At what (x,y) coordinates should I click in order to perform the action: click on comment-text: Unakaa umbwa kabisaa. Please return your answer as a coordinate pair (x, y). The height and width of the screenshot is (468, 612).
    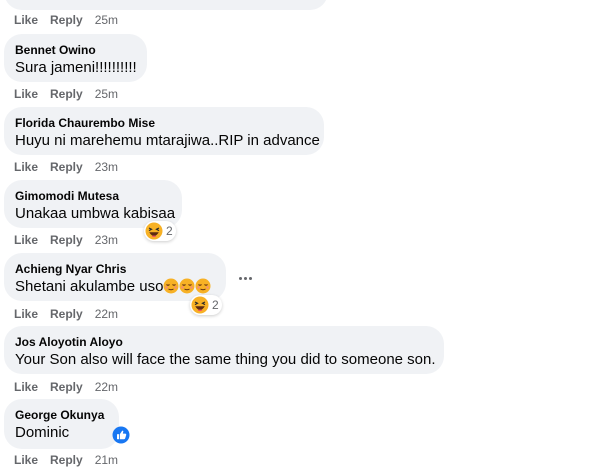
    Looking at the image, I should click on (95, 213).